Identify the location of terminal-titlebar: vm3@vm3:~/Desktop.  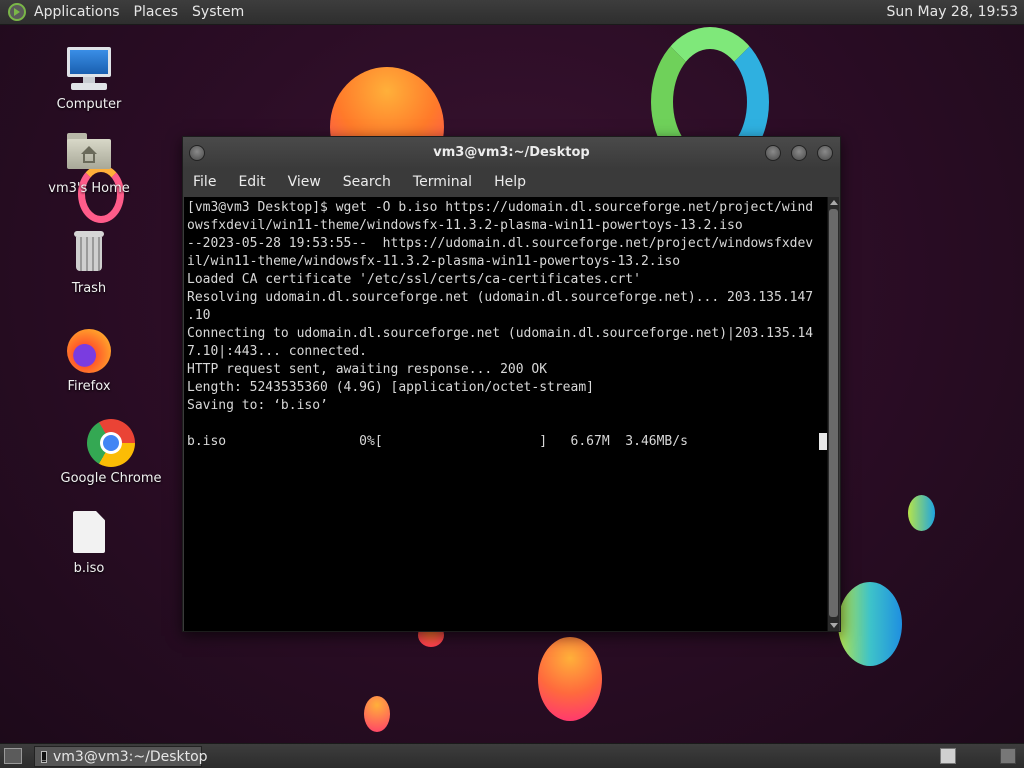
(511, 153).